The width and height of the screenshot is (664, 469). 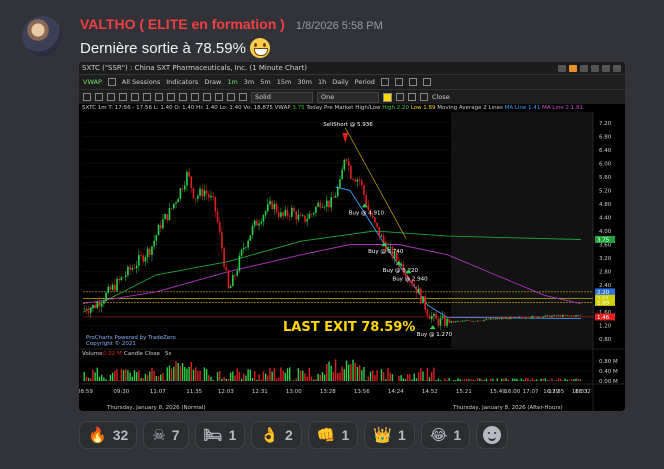 What do you see at coordinates (231, 97) in the screenshot?
I see `ellipse-icon` at bounding box center [231, 97].